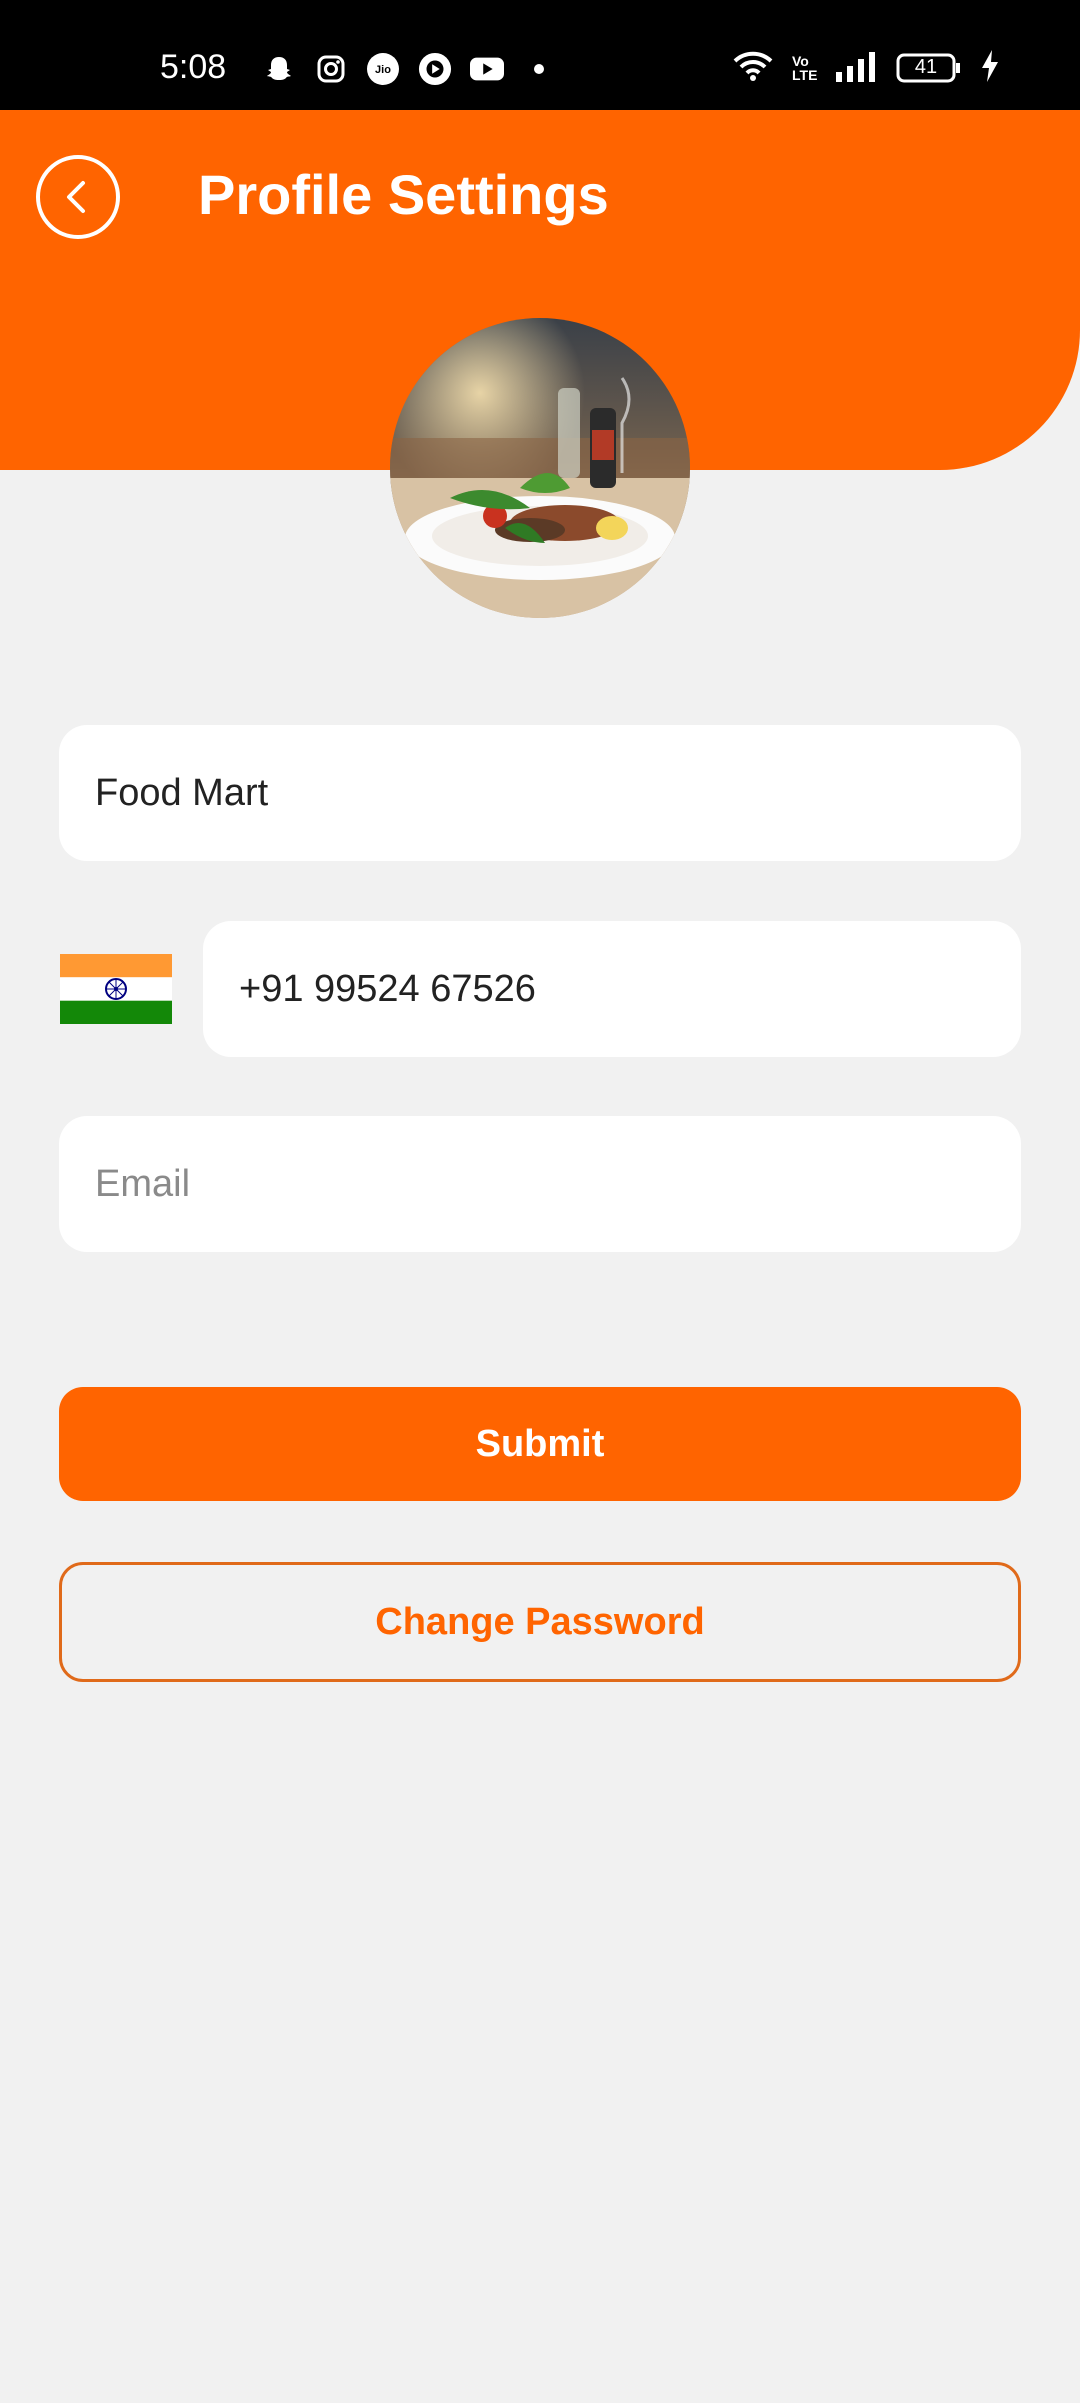  I want to click on instagram-icon, so click(331, 69).